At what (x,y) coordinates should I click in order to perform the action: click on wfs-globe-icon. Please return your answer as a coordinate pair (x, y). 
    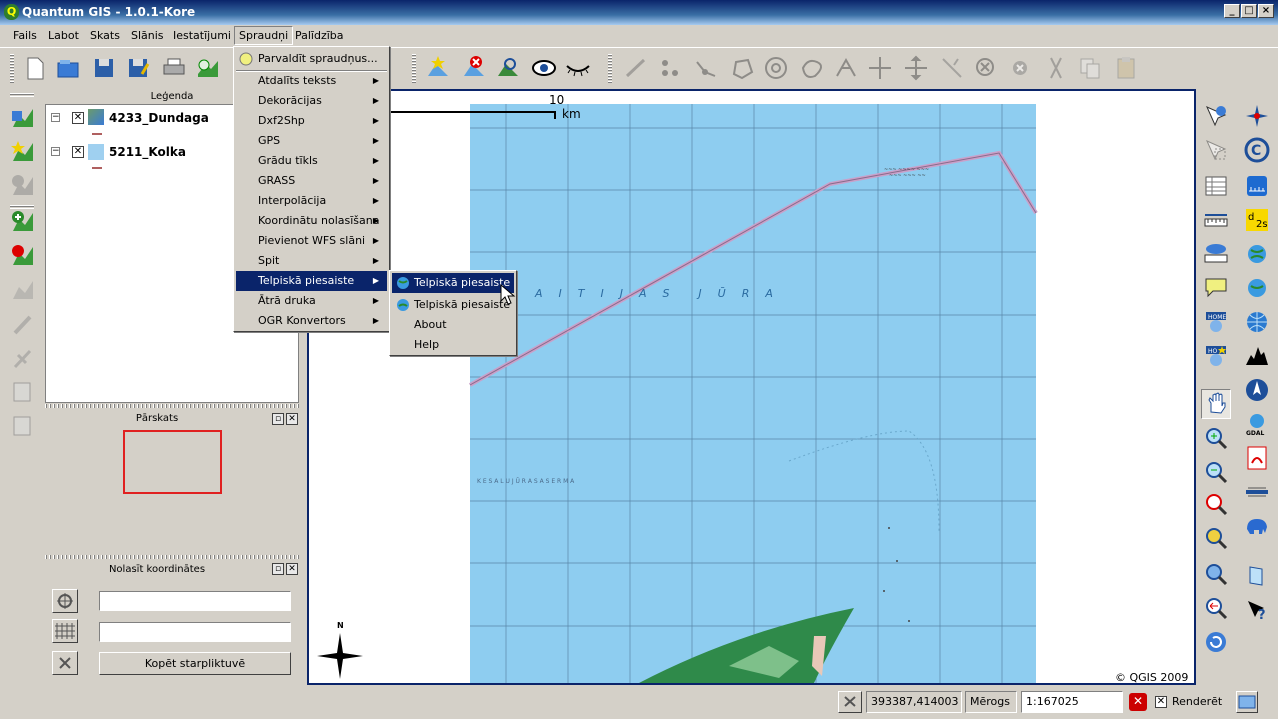
    Looking at the image, I should click on (1257, 322).